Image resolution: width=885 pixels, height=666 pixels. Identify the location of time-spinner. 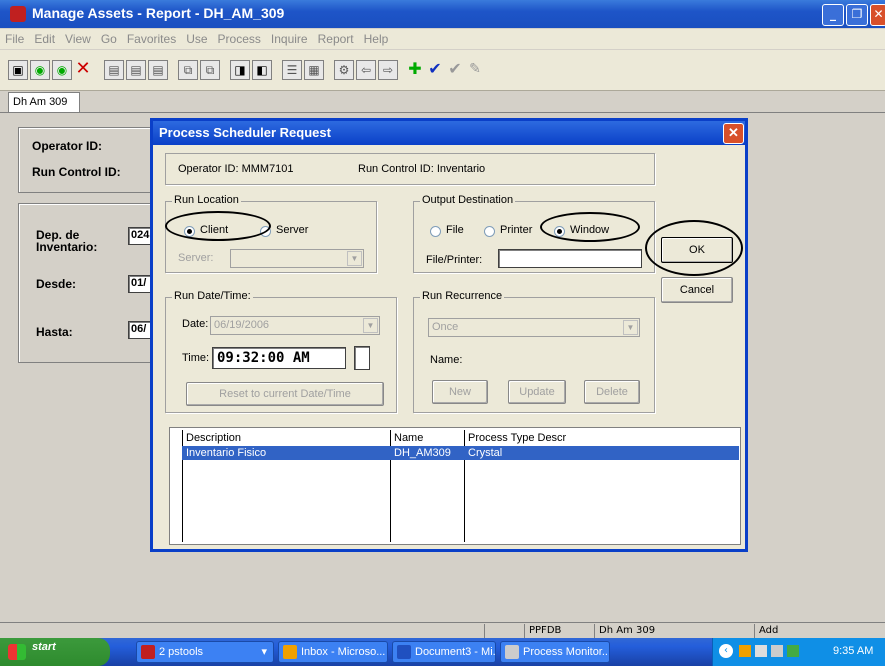
(362, 358).